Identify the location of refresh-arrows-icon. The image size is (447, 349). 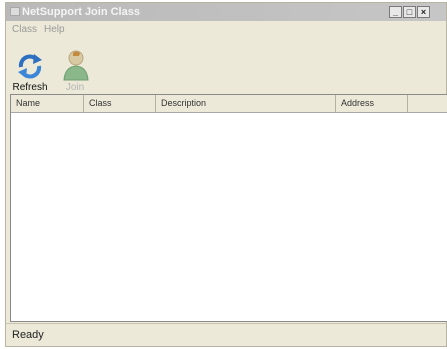
(30, 66).